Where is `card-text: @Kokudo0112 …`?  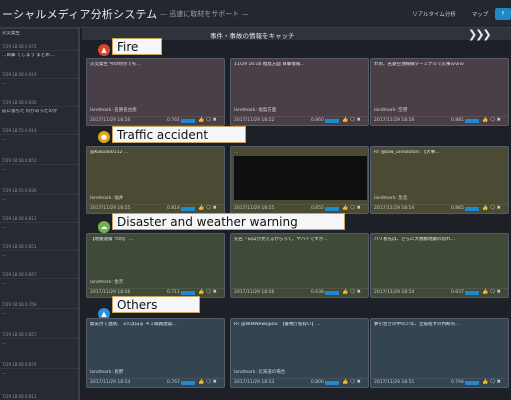
card-text: @Kokudo0112 … is located at coordinates (109, 152).